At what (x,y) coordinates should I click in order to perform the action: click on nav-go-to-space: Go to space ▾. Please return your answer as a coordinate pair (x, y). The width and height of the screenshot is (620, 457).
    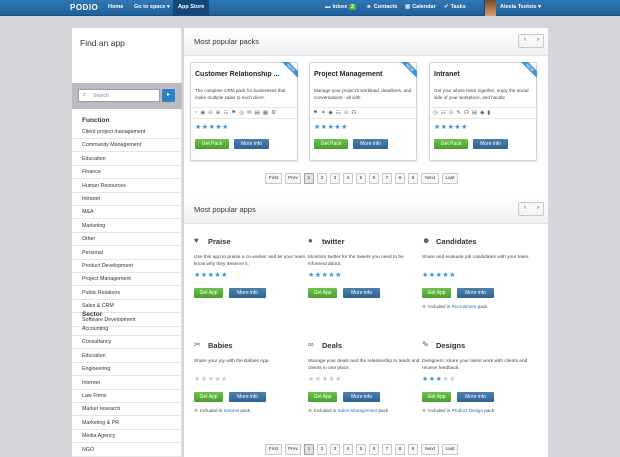
    Looking at the image, I should click on (152, 7).